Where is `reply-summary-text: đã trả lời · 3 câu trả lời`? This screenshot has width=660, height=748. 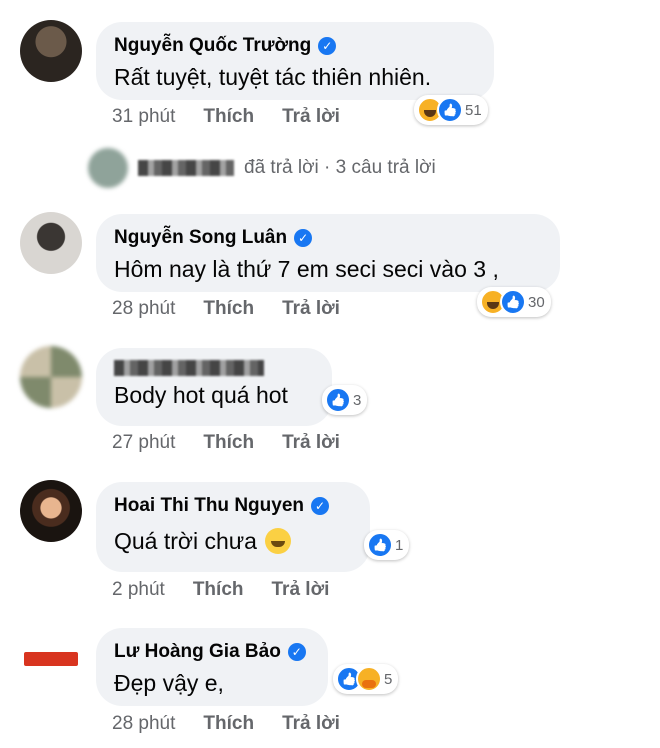
reply-summary-text: đã trả lời · 3 câu trả lời is located at coordinates (340, 167).